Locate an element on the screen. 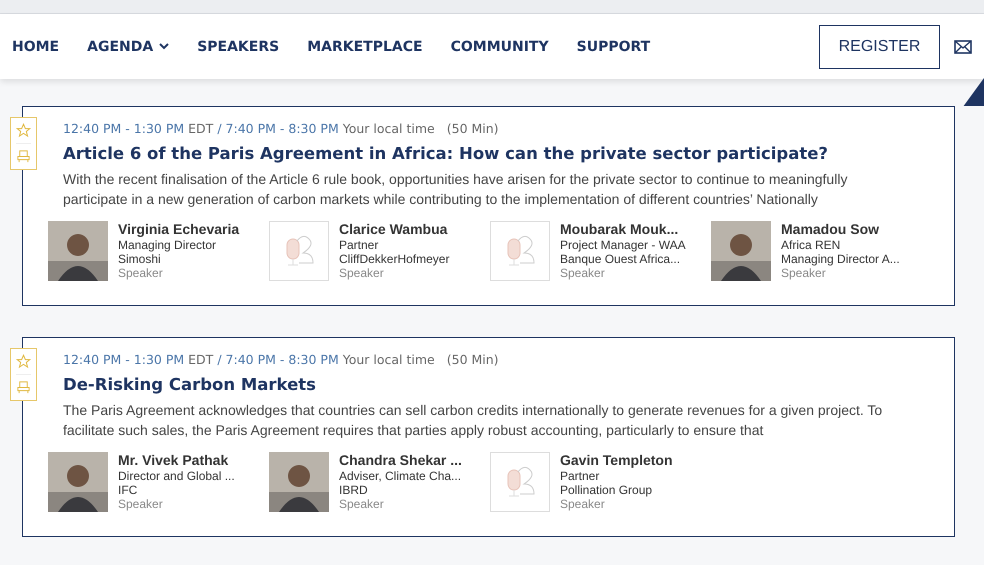 The height and width of the screenshot is (565, 984). speaker-detail: Africa REN is located at coordinates (811, 245).